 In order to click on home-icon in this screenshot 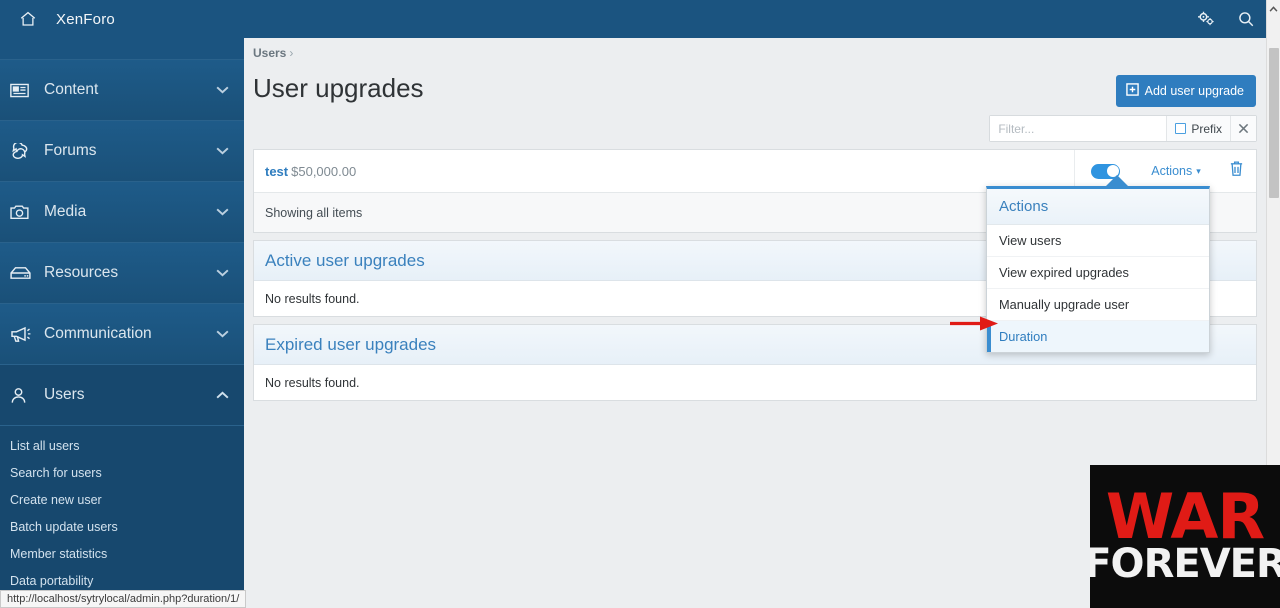, I will do `click(28, 19)`.